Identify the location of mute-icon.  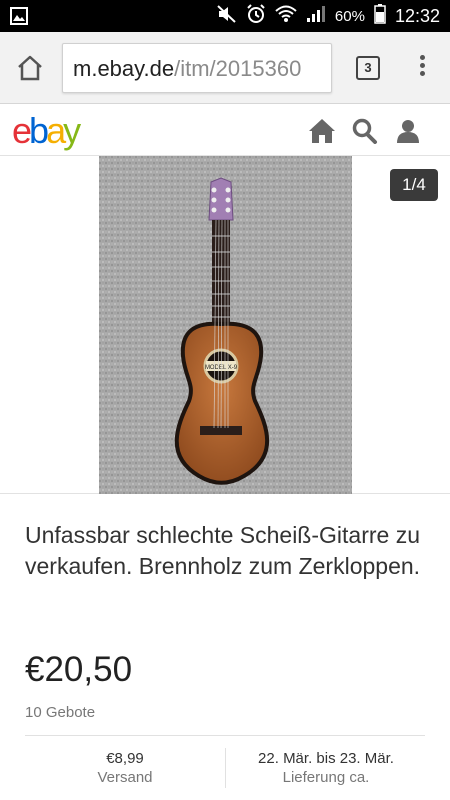
(227, 16).